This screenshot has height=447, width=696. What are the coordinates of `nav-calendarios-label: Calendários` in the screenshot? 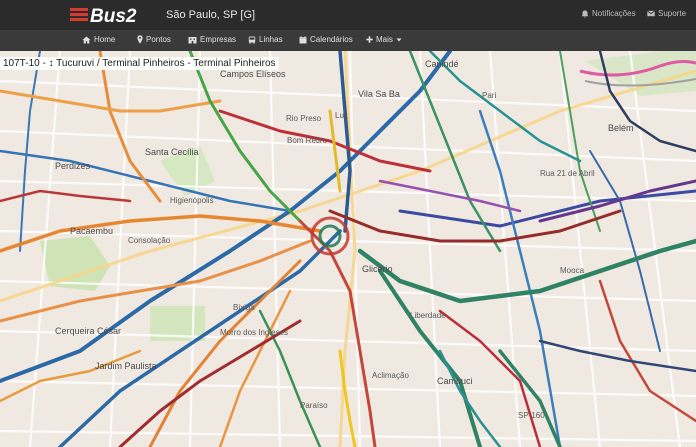 It's located at (331, 39).